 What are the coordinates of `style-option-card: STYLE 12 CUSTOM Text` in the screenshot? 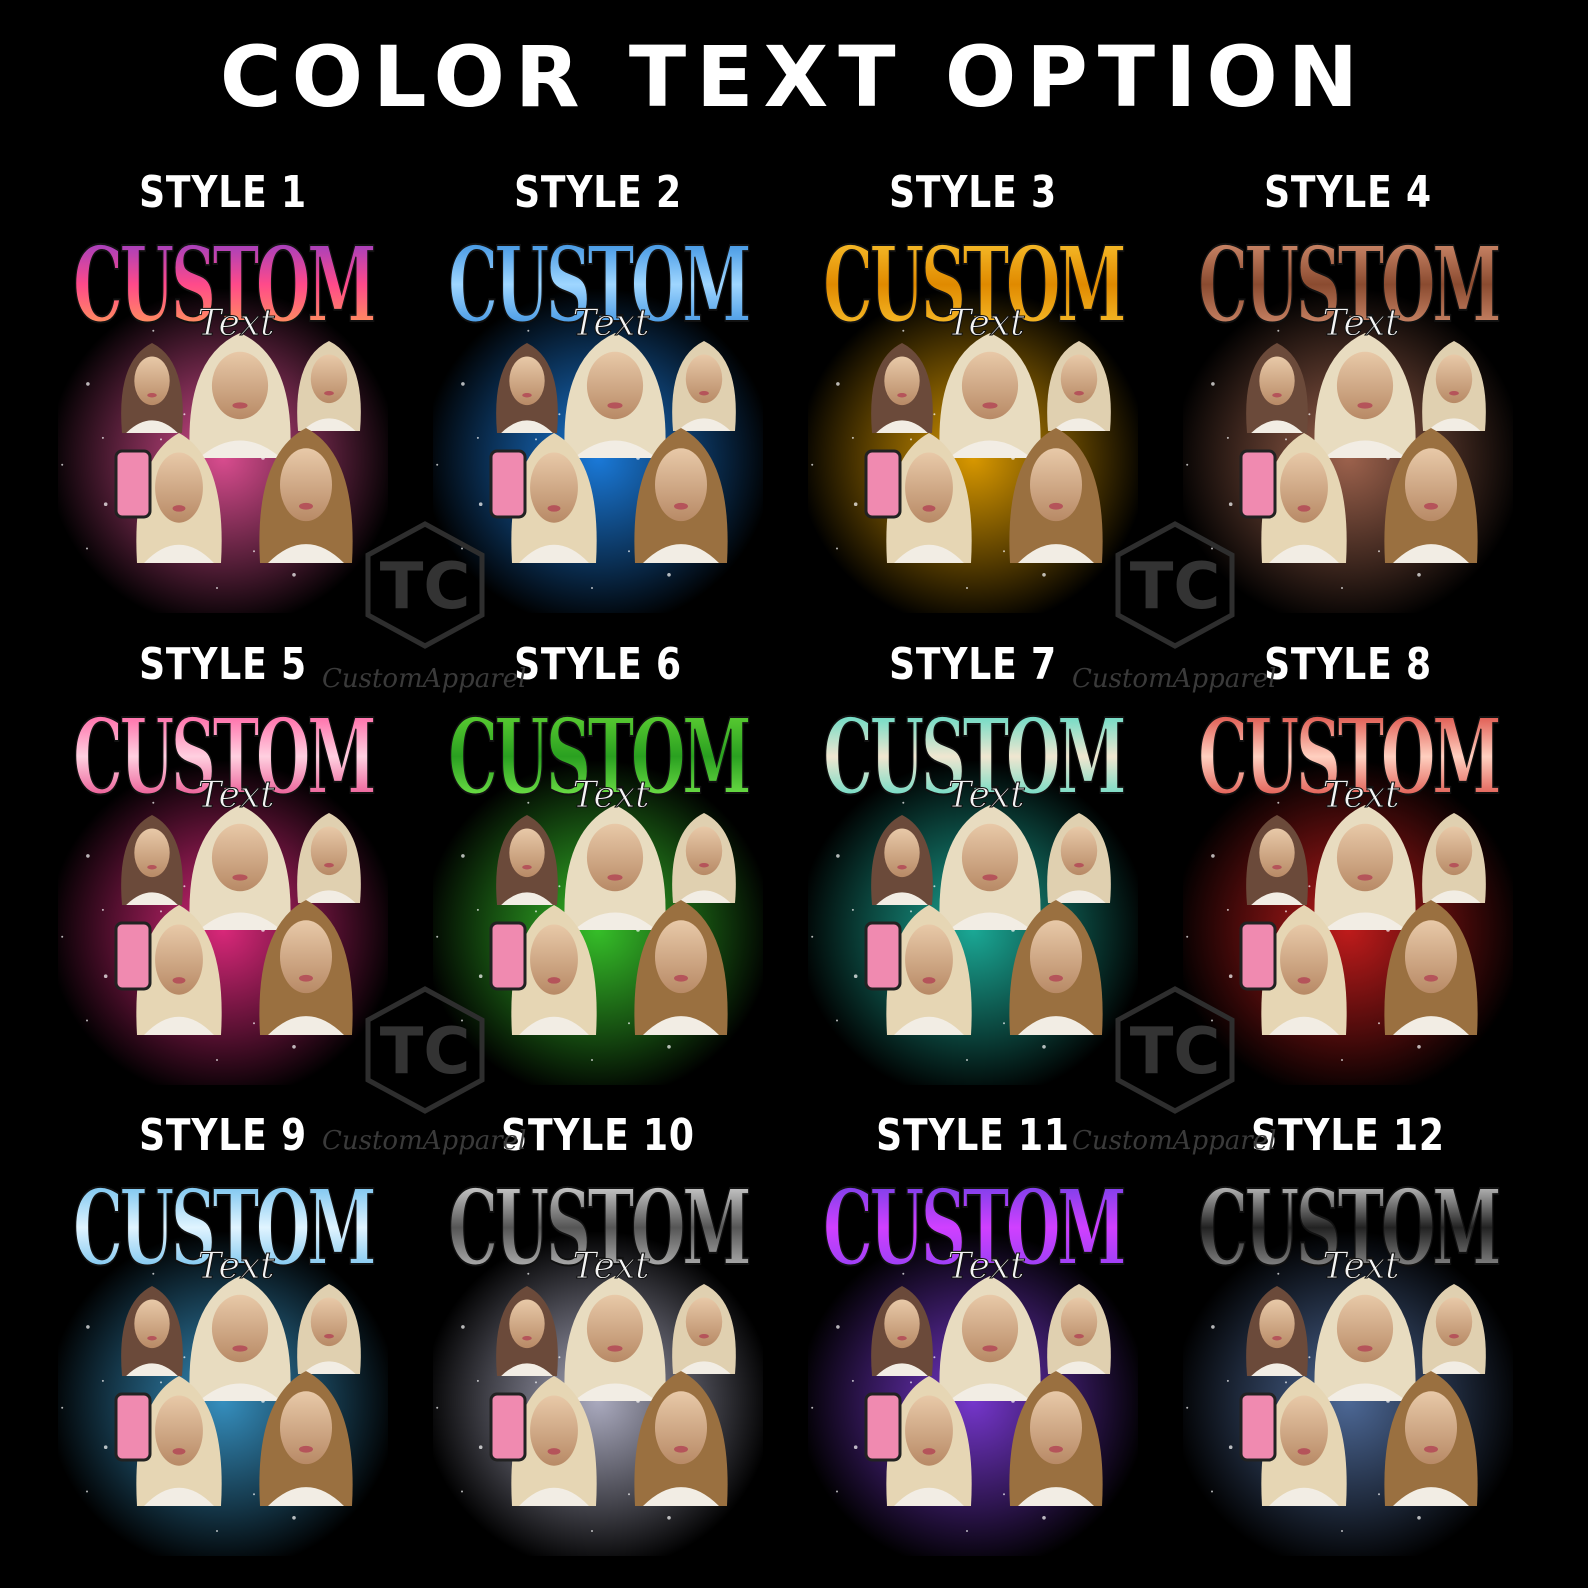 It's located at (1348, 1332).